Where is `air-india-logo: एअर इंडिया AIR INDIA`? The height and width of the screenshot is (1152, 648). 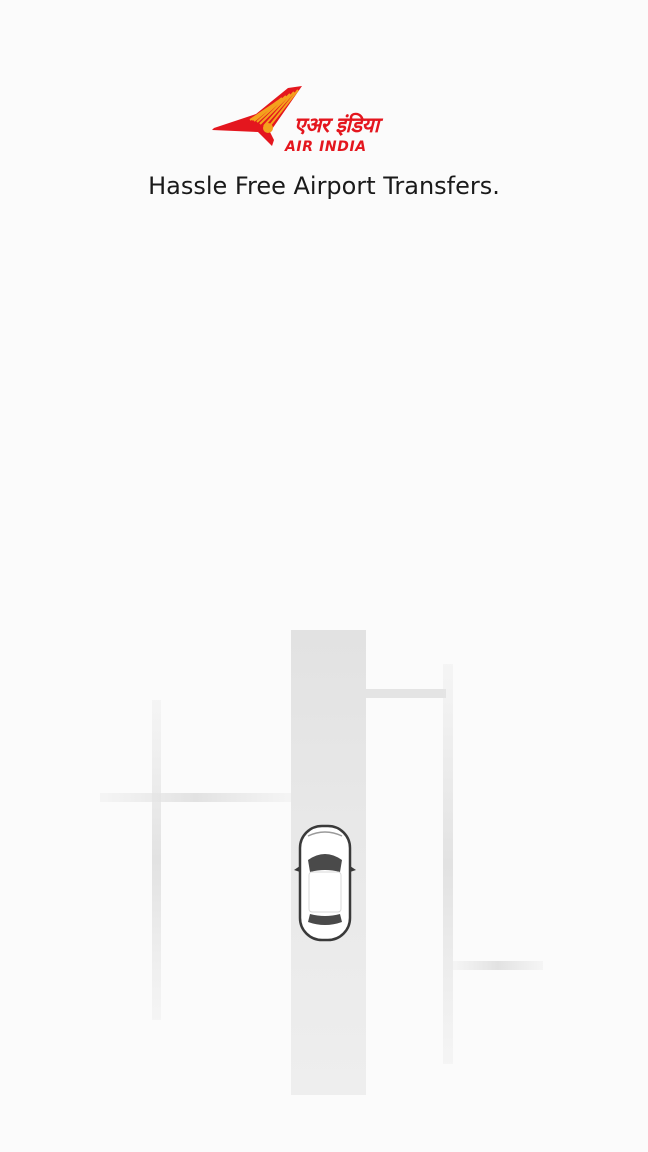 air-india-logo: एअर इंडिया AIR INDIA is located at coordinates (321, 121).